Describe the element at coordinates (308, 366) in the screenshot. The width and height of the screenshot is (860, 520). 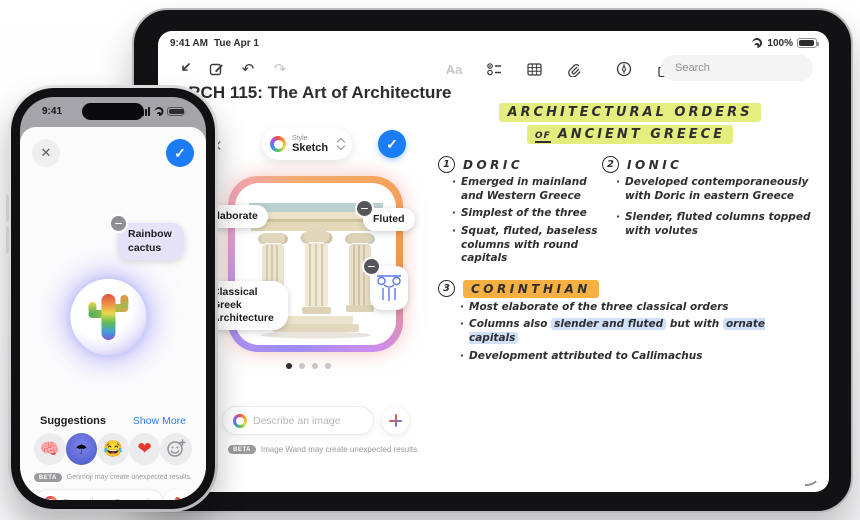
I see `page-dots` at that location.